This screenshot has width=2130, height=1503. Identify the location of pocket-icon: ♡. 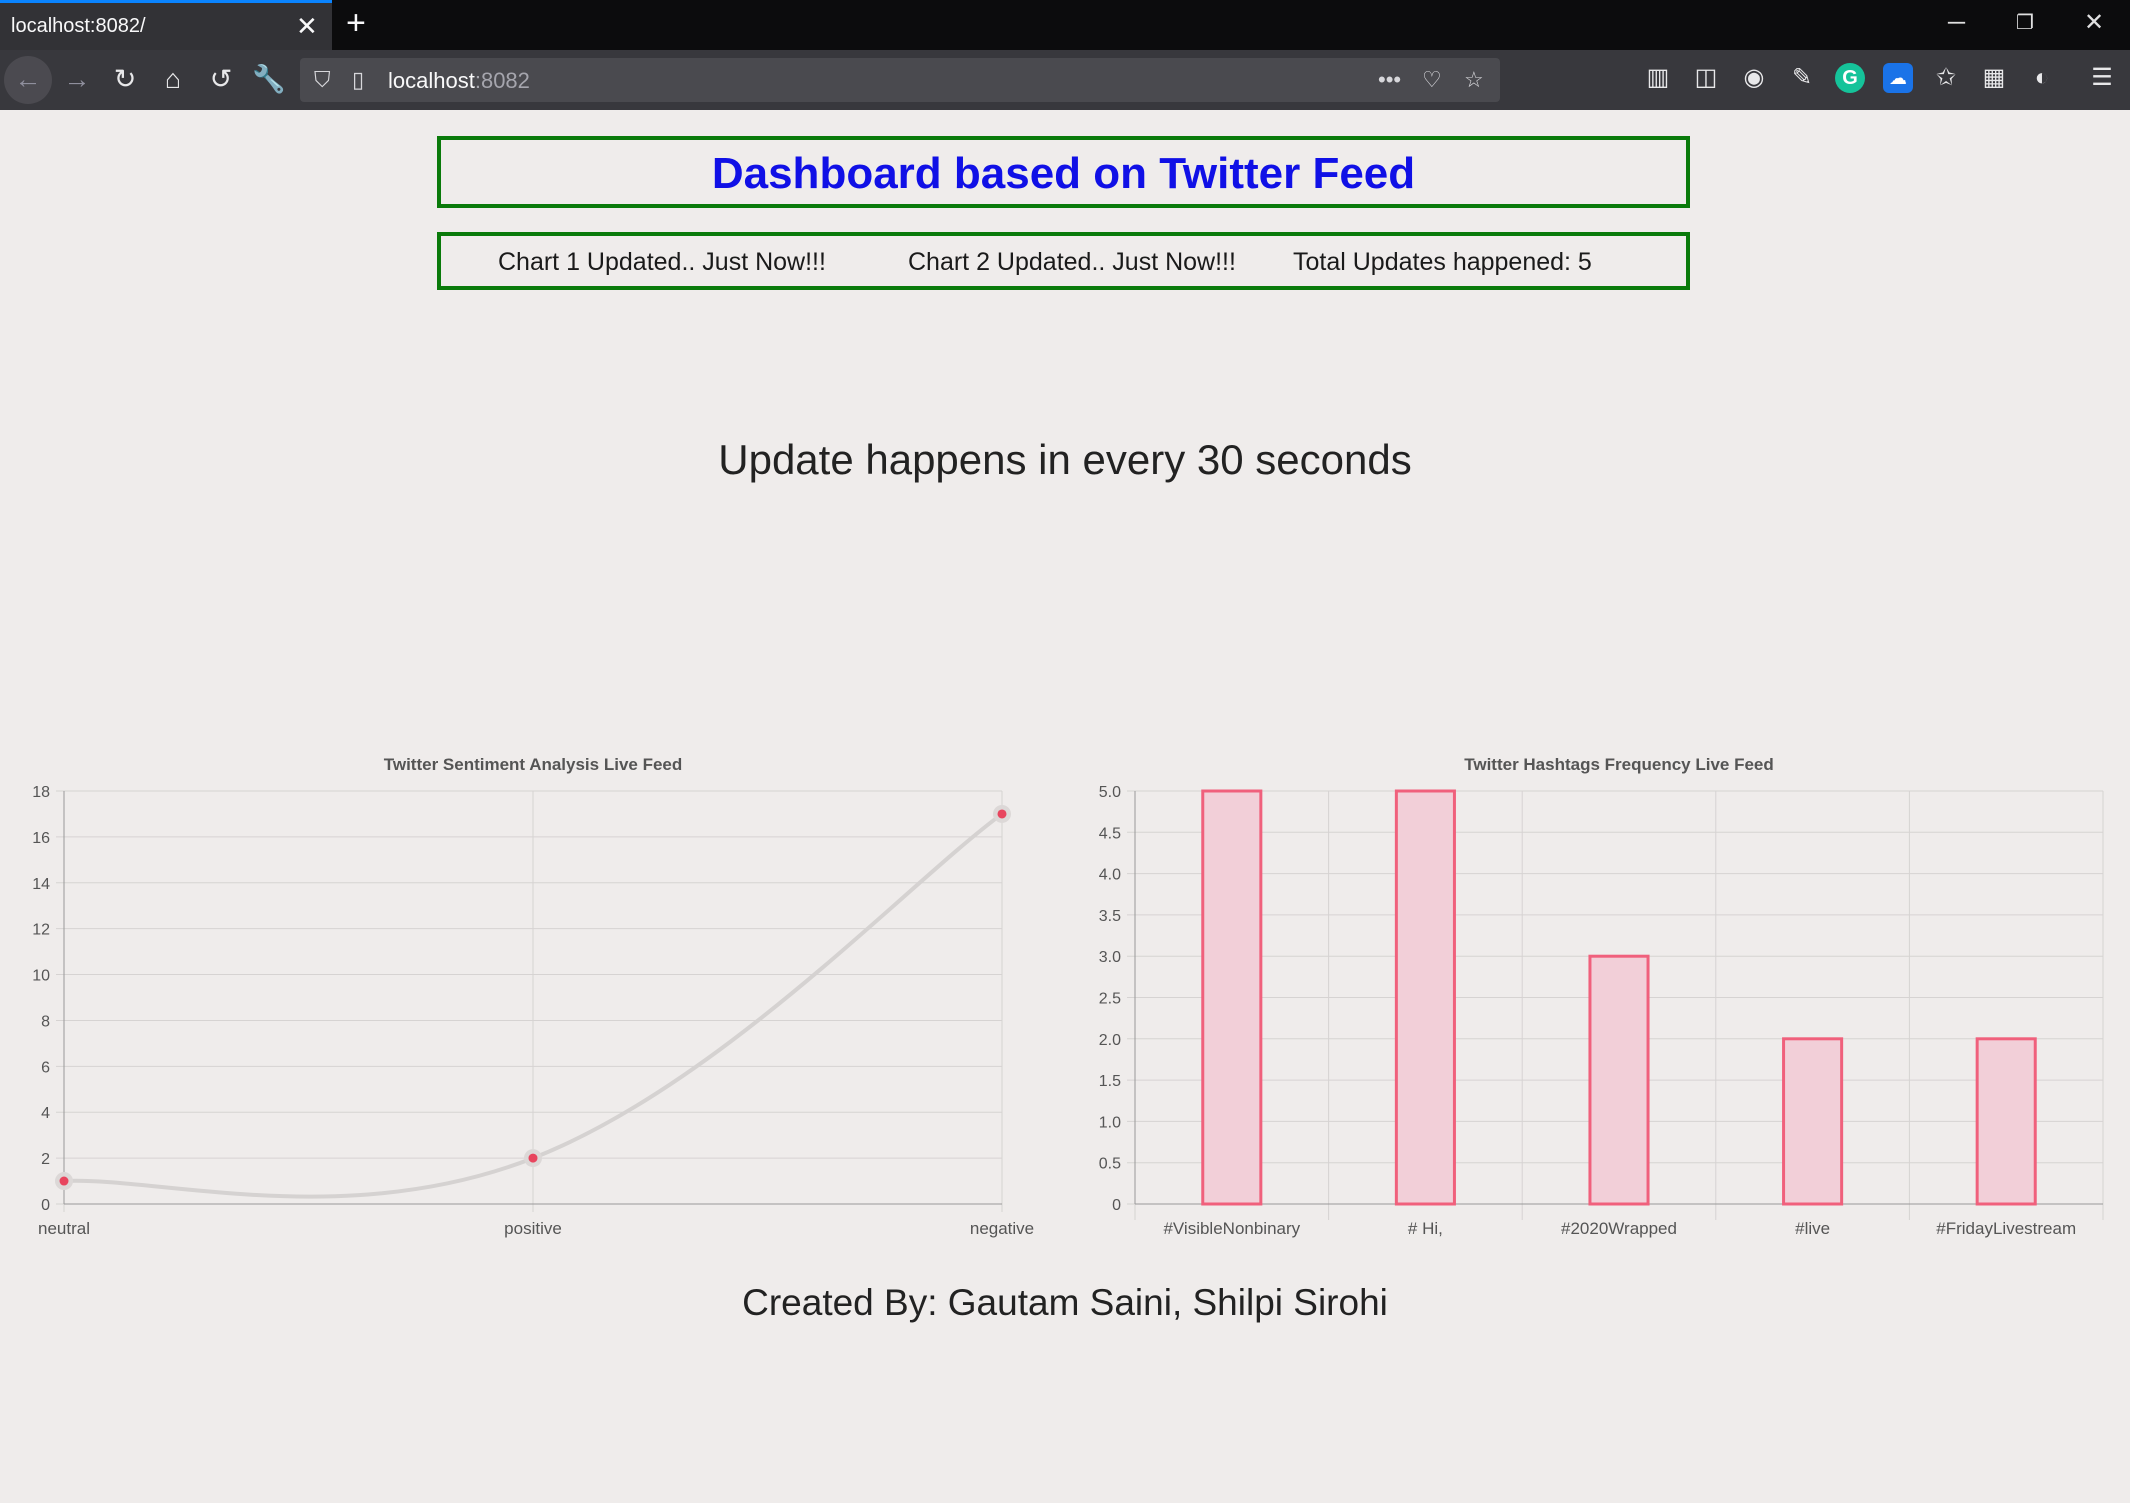
(1432, 80).